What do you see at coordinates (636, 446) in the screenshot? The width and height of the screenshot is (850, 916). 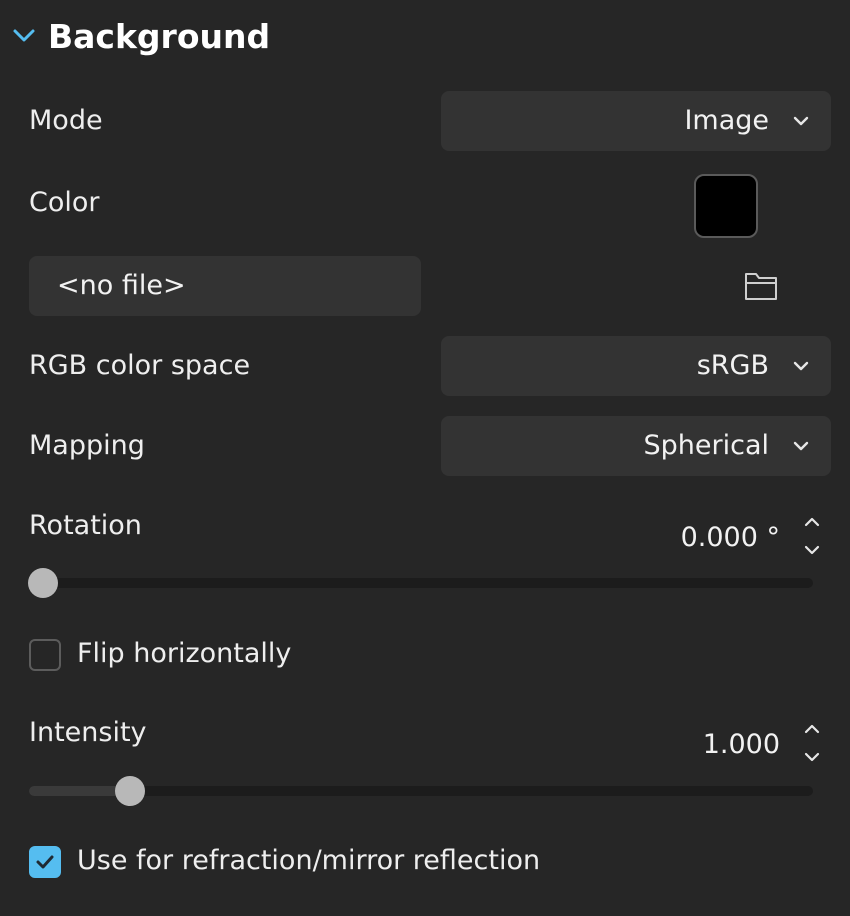 I see `mapping-dropdown: Spherical` at bounding box center [636, 446].